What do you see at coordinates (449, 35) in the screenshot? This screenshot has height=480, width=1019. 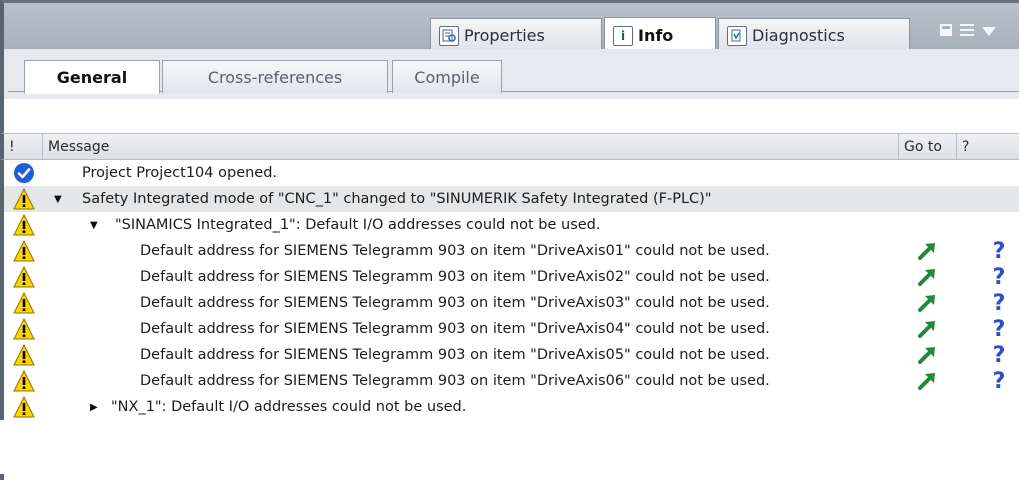 I see `properties-icon` at bounding box center [449, 35].